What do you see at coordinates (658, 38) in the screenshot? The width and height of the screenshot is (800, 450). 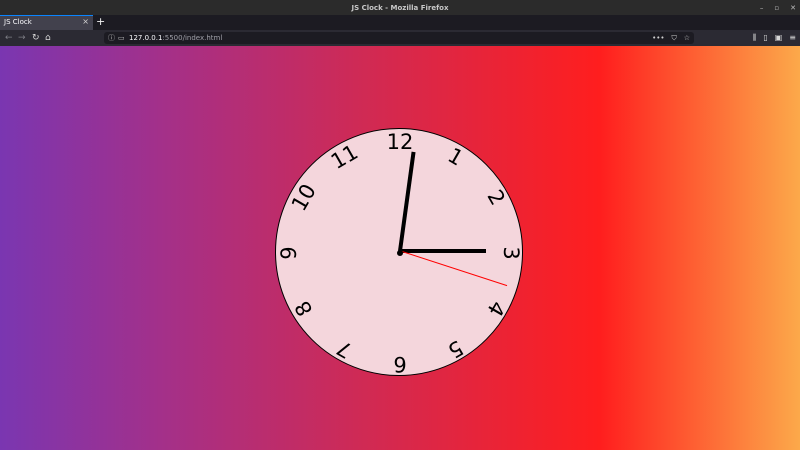 I see `page-actions-icon: •••` at bounding box center [658, 38].